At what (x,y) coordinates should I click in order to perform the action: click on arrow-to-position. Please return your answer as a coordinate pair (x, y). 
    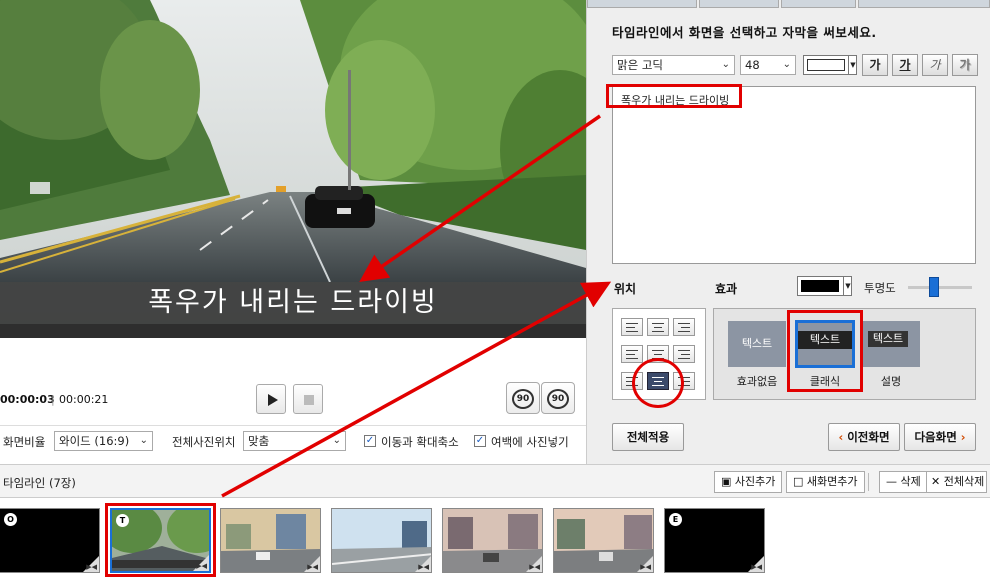
    Looking at the image, I should click on (416, 389).